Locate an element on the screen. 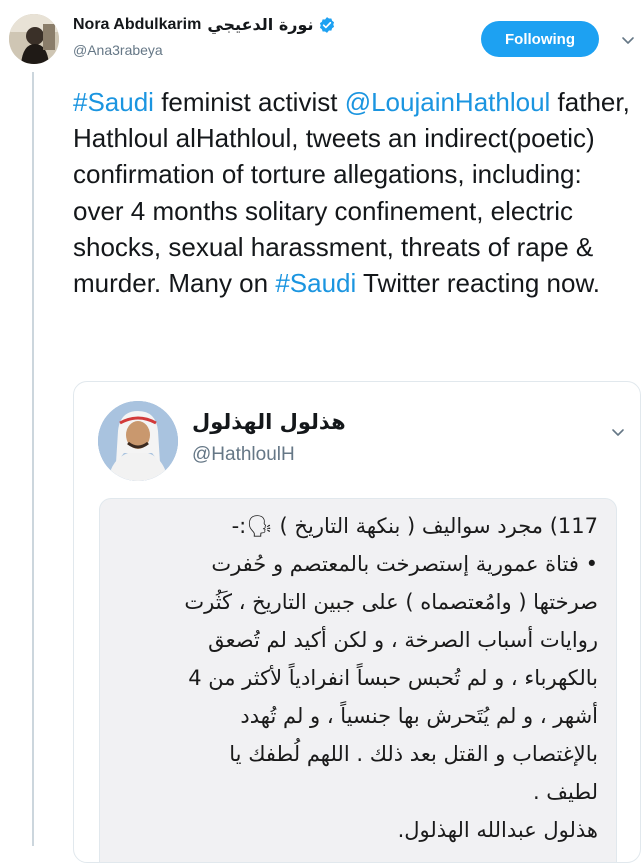 The image size is (643, 863). tweet-link: @LoujainHathloul is located at coordinates (448, 102).